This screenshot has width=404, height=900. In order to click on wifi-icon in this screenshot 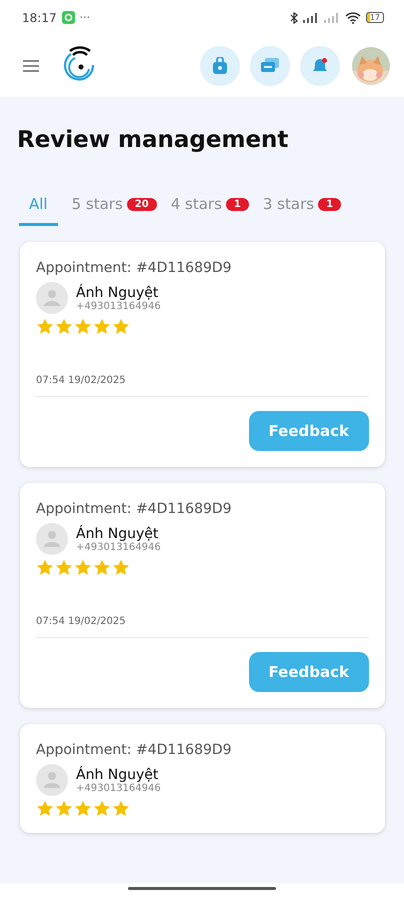, I will do `click(352, 18)`.